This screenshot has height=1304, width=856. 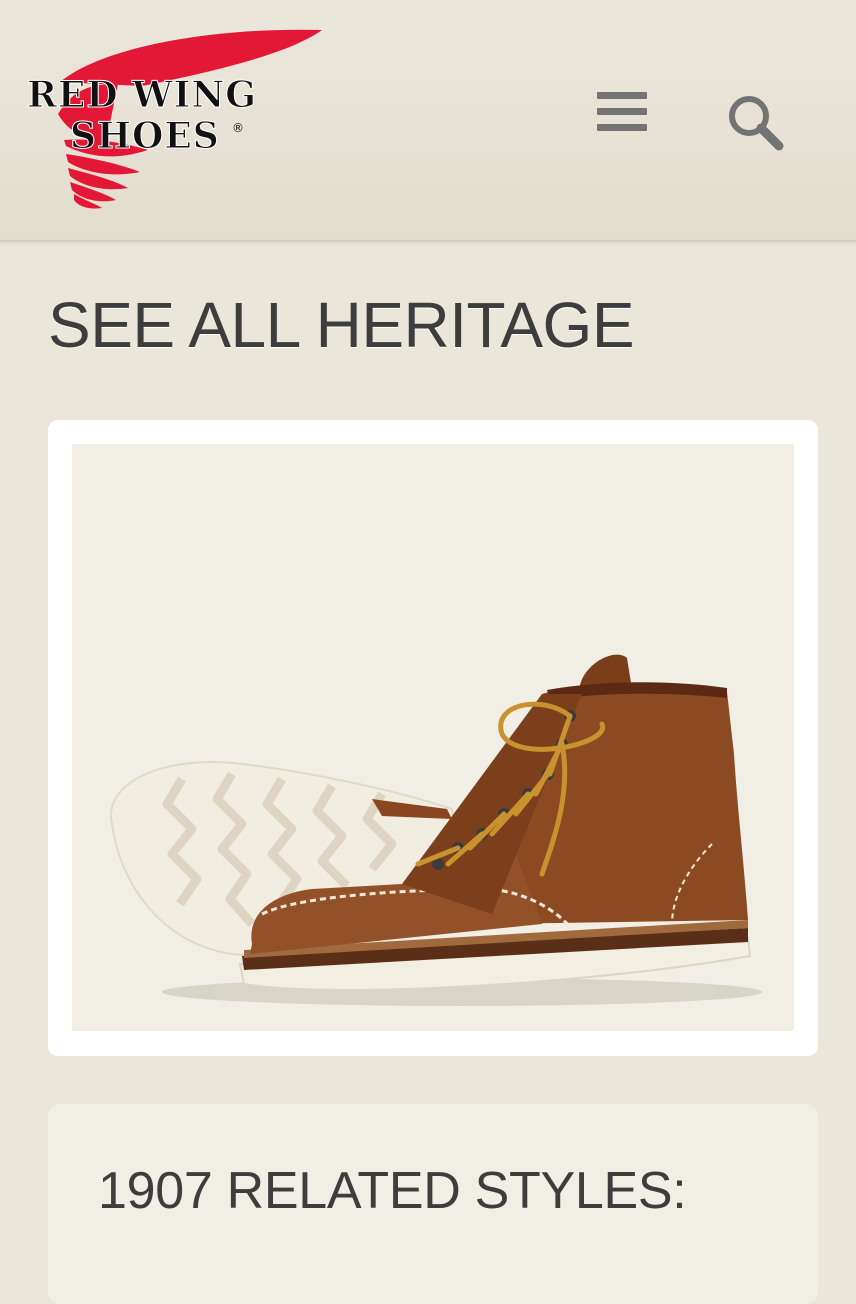 I want to click on related-styles-title: 1907 RELATED STYLES:, so click(x=392, y=1191).